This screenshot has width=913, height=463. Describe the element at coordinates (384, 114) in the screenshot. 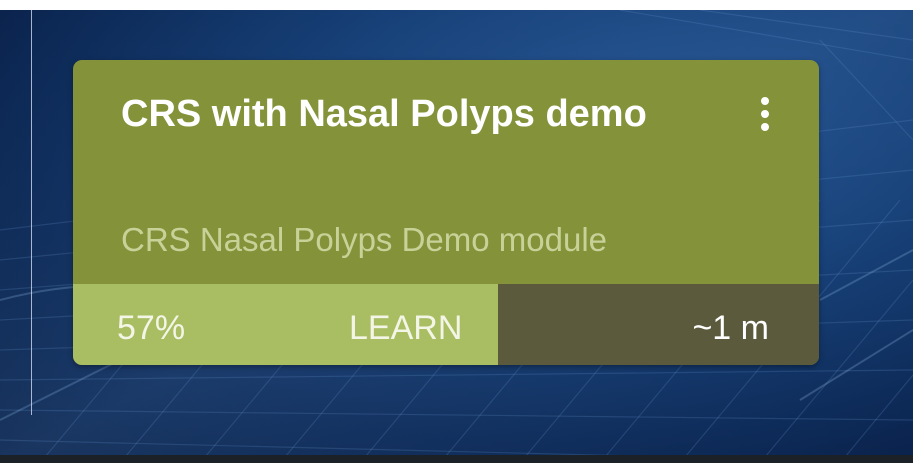

I see `course-title: CRS with Nasal Polyps demo` at that location.